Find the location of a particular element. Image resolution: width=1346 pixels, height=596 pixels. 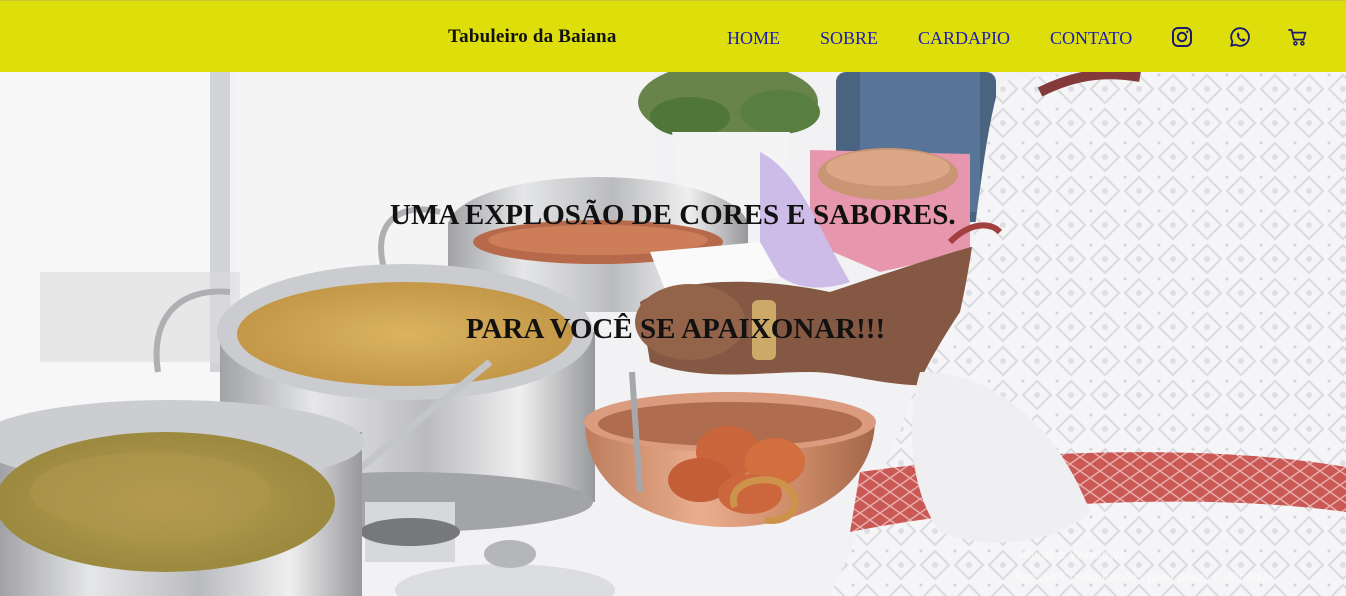

brand-title: Tabuleiro da Baiana is located at coordinates (532, 37).